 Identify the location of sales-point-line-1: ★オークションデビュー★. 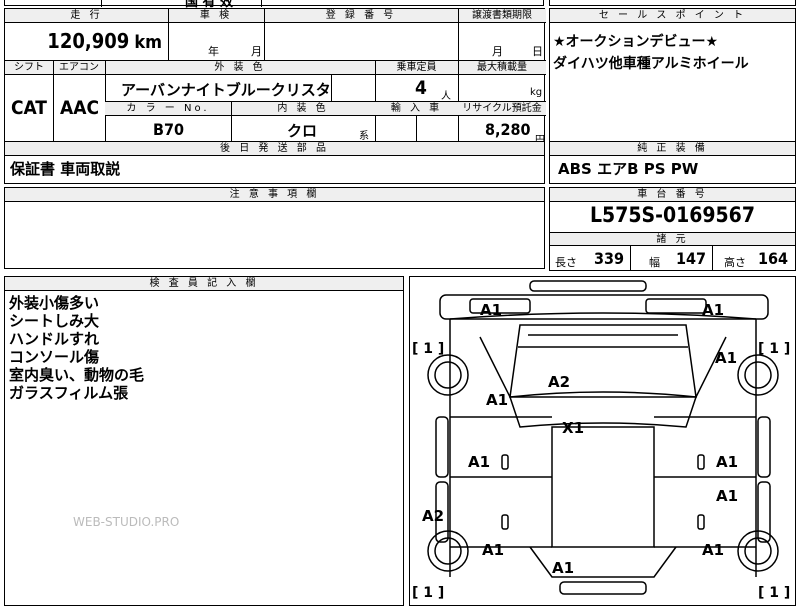
(636, 42).